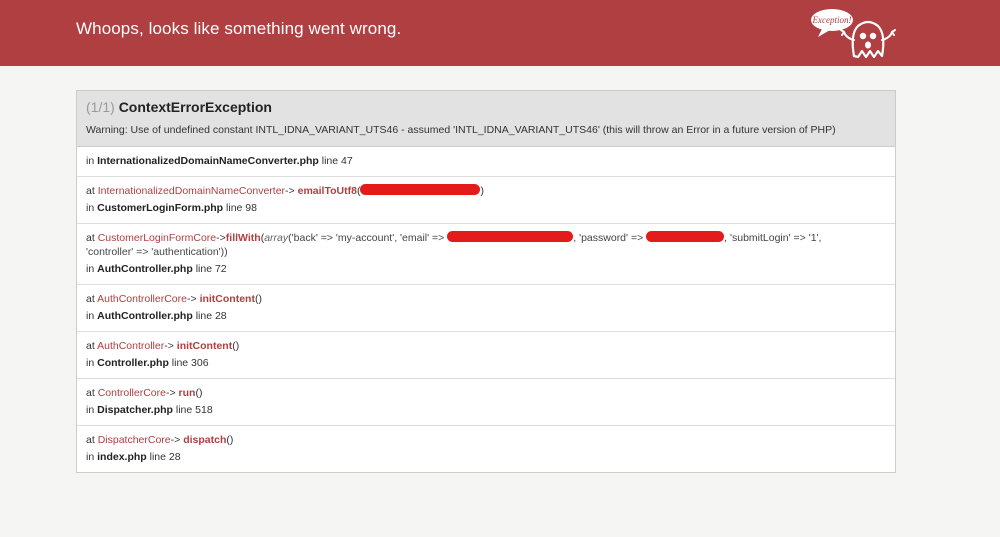 This screenshot has width=1000, height=537. What do you see at coordinates (100, 107) in the screenshot?
I see `exception-count: (1/1)` at bounding box center [100, 107].